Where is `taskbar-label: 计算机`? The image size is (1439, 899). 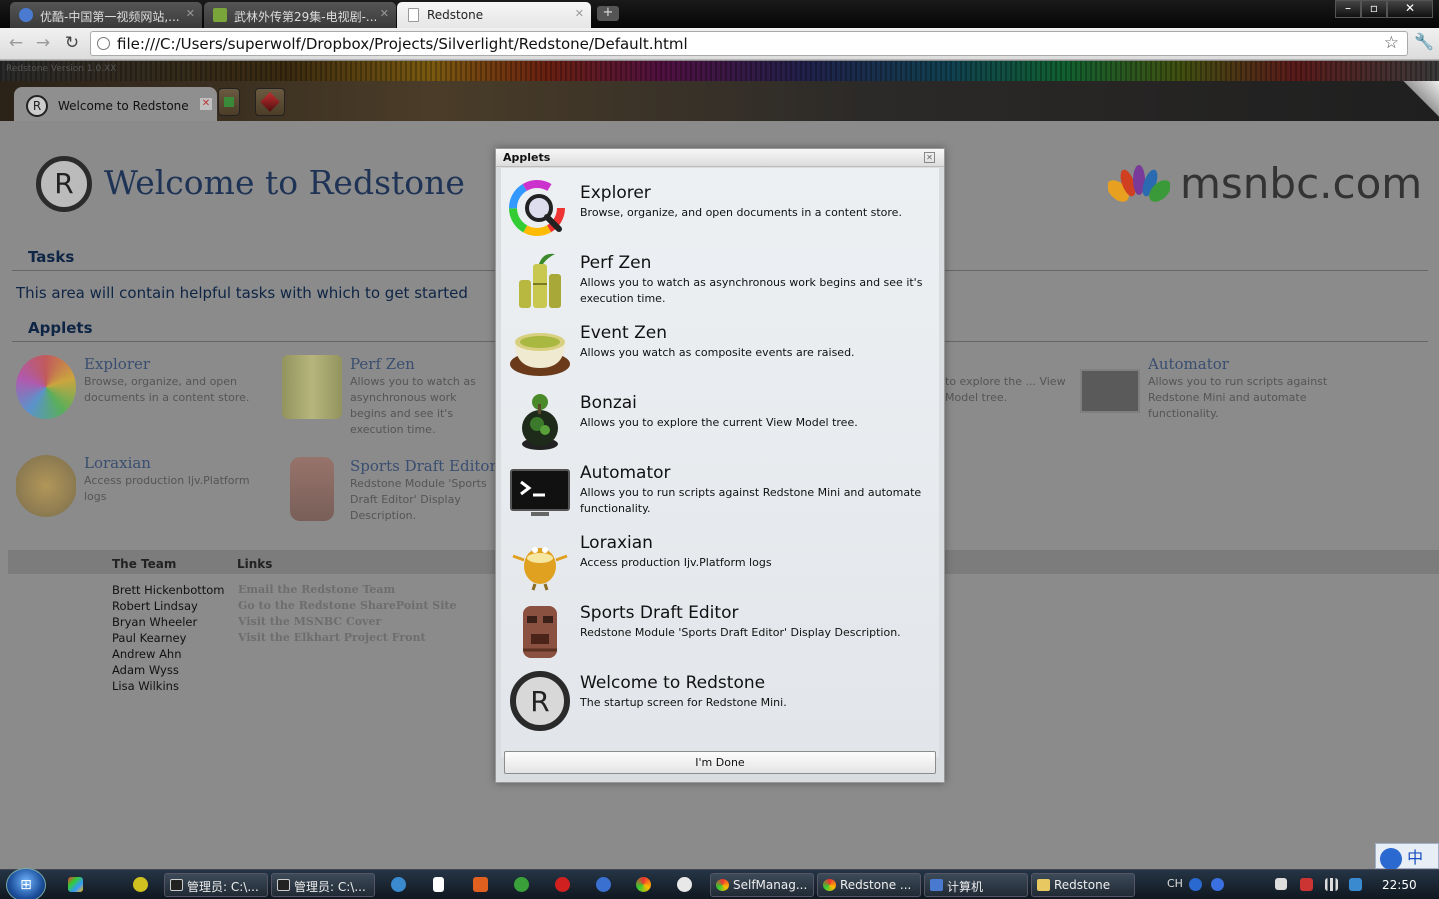
taskbar-label: 计算机 is located at coordinates (965, 887).